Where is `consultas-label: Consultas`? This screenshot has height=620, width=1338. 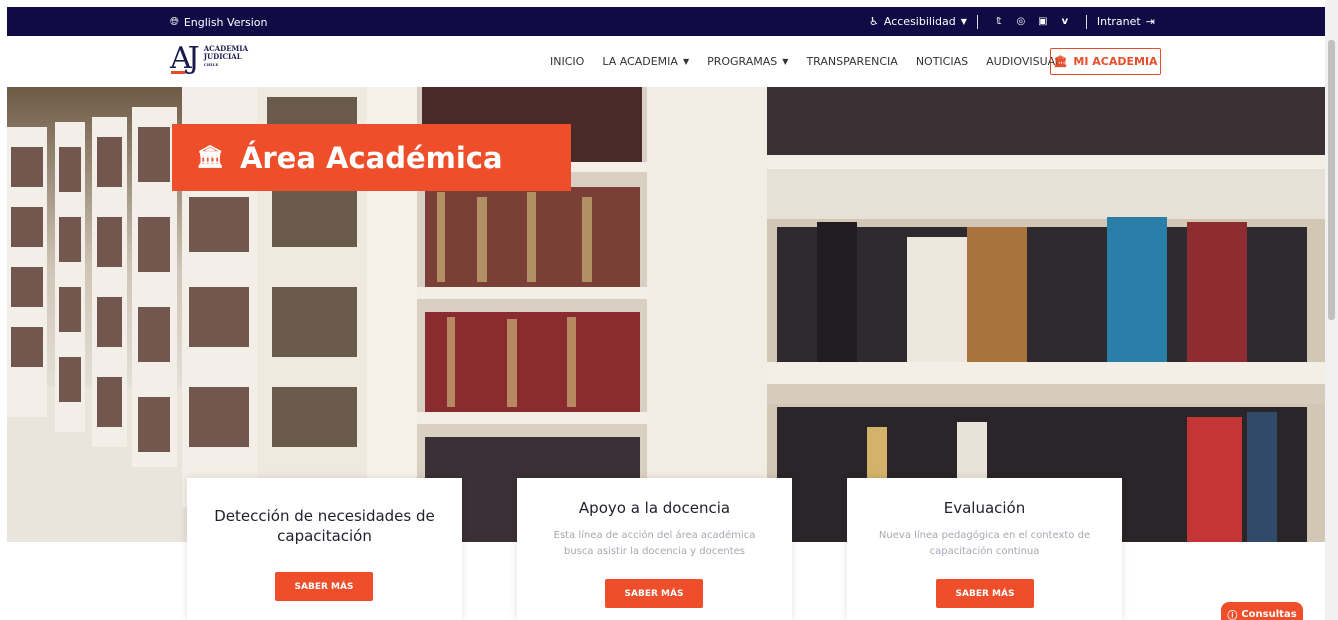
consultas-label: Consultas is located at coordinates (1269, 614).